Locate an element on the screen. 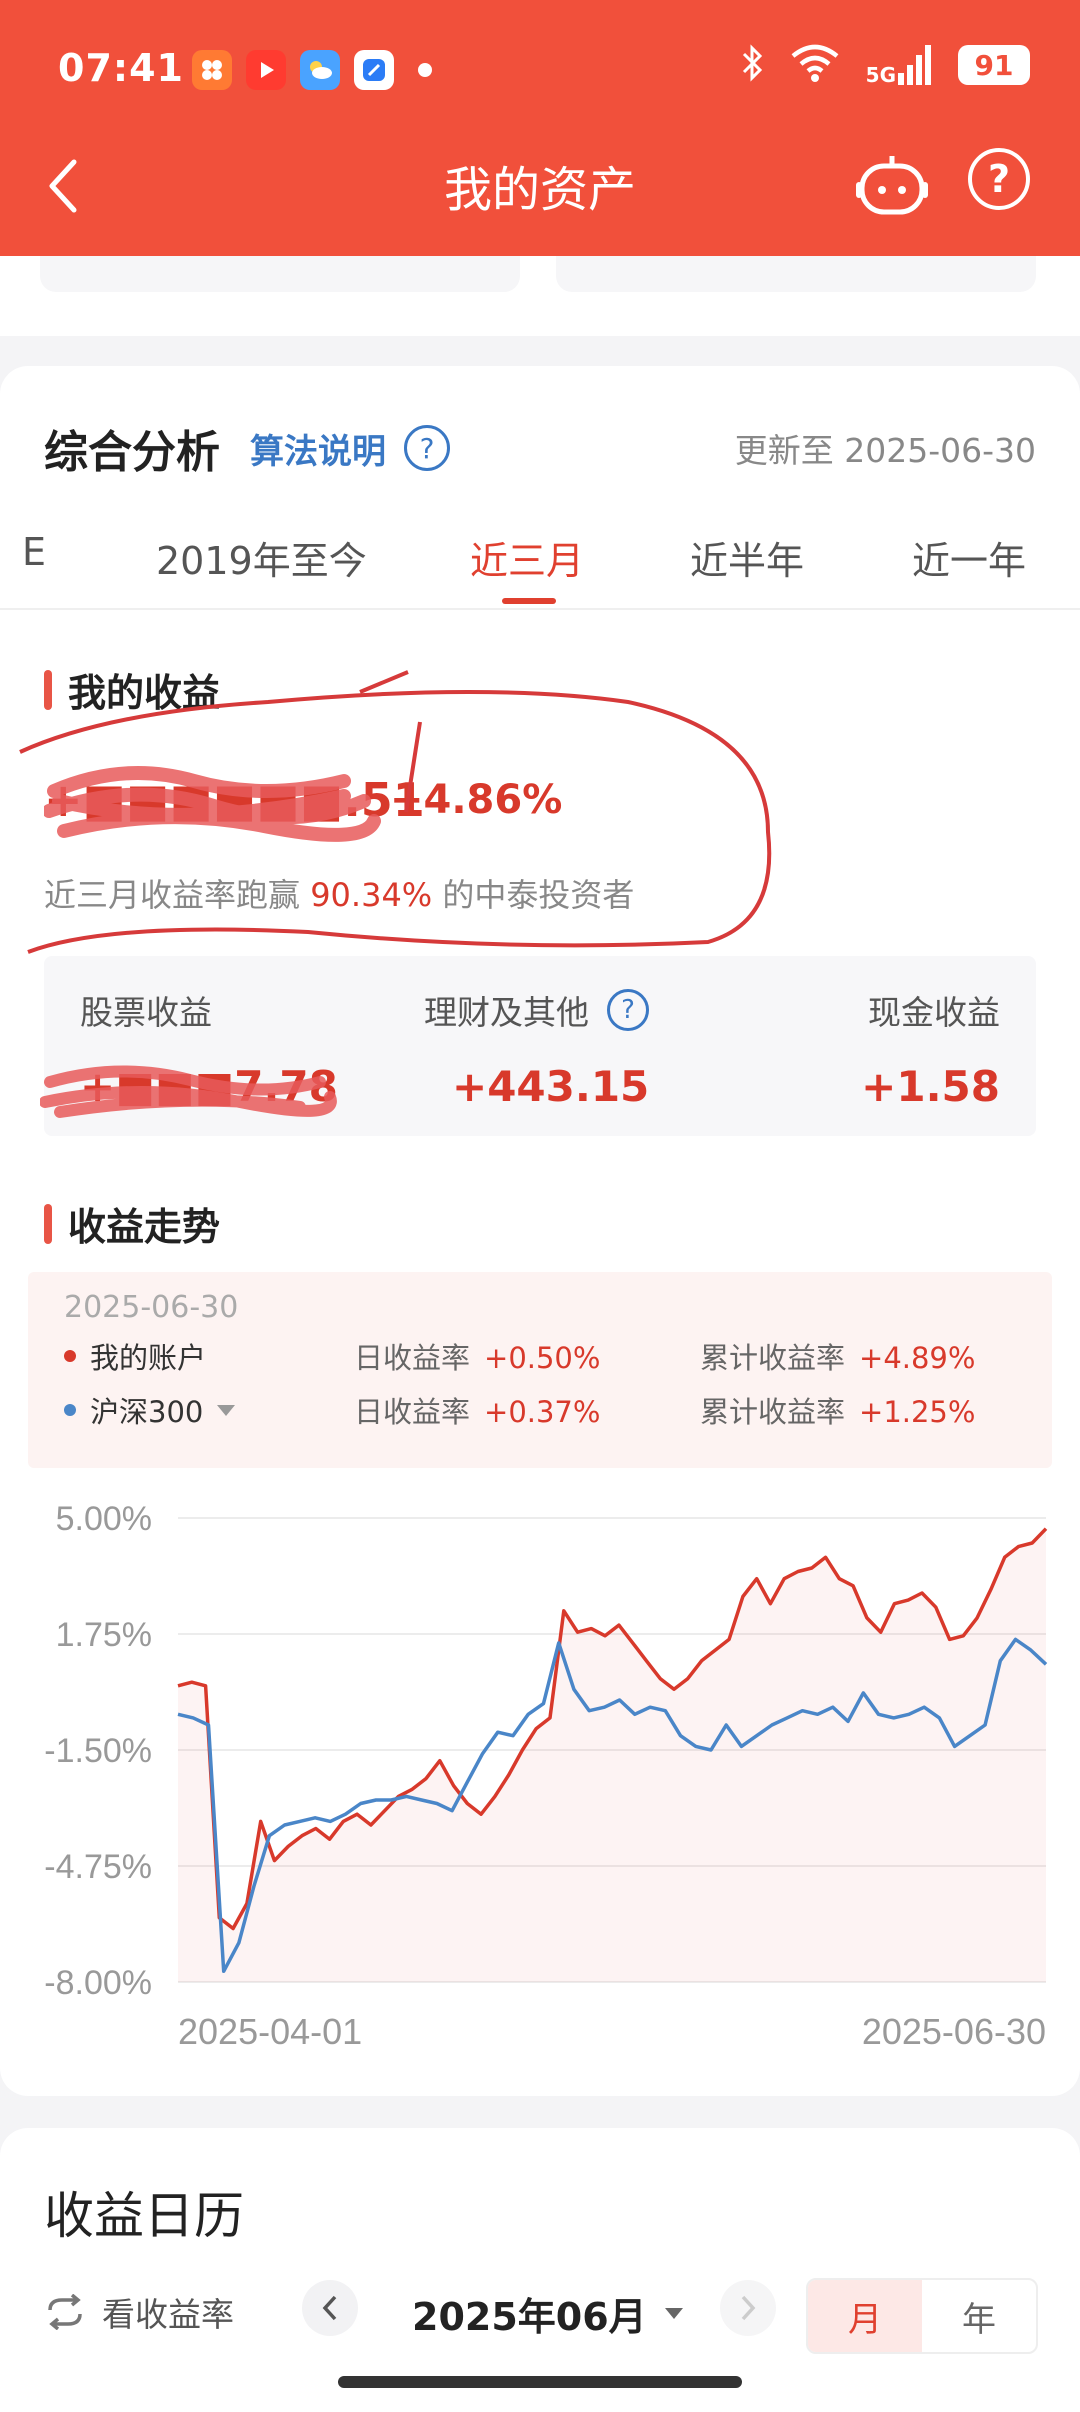 The height and width of the screenshot is (2412, 1080). chevron-down-icon is located at coordinates (673, 2313).